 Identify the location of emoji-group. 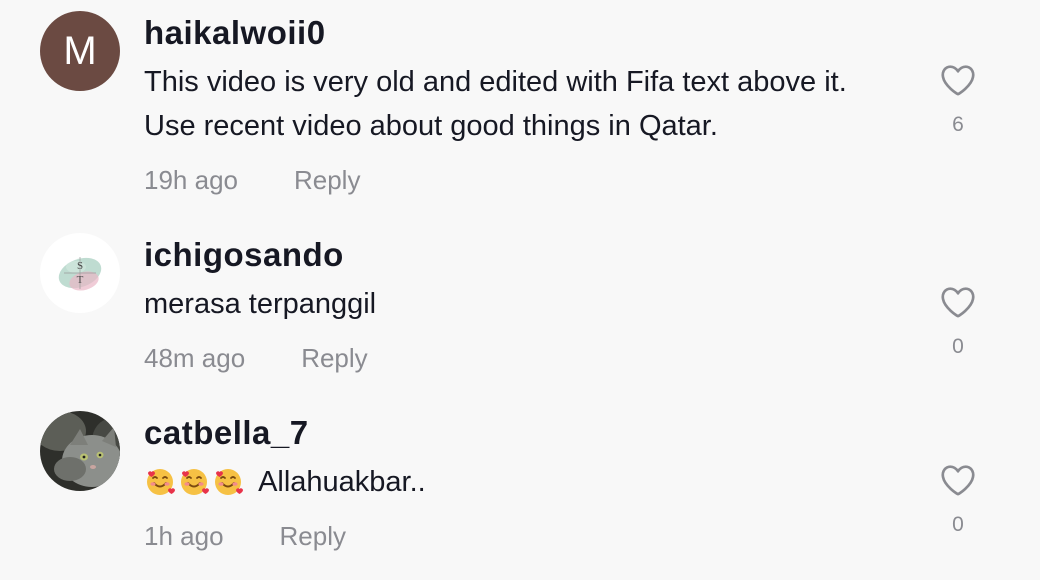
(199, 482).